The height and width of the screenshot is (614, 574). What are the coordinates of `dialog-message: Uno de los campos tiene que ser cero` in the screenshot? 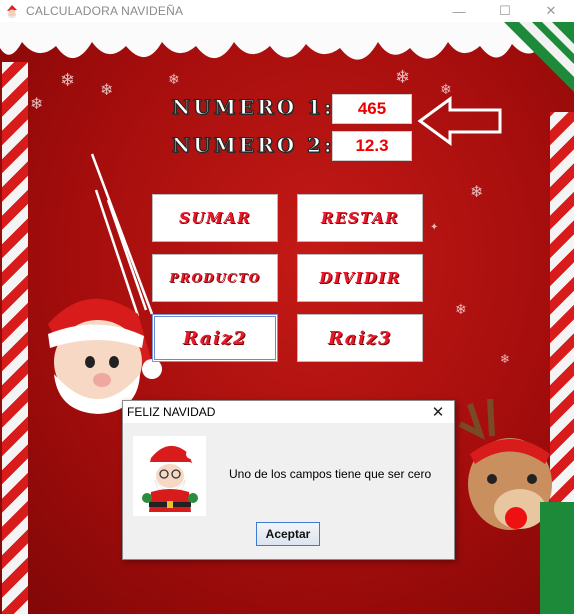 It's located at (330, 474).